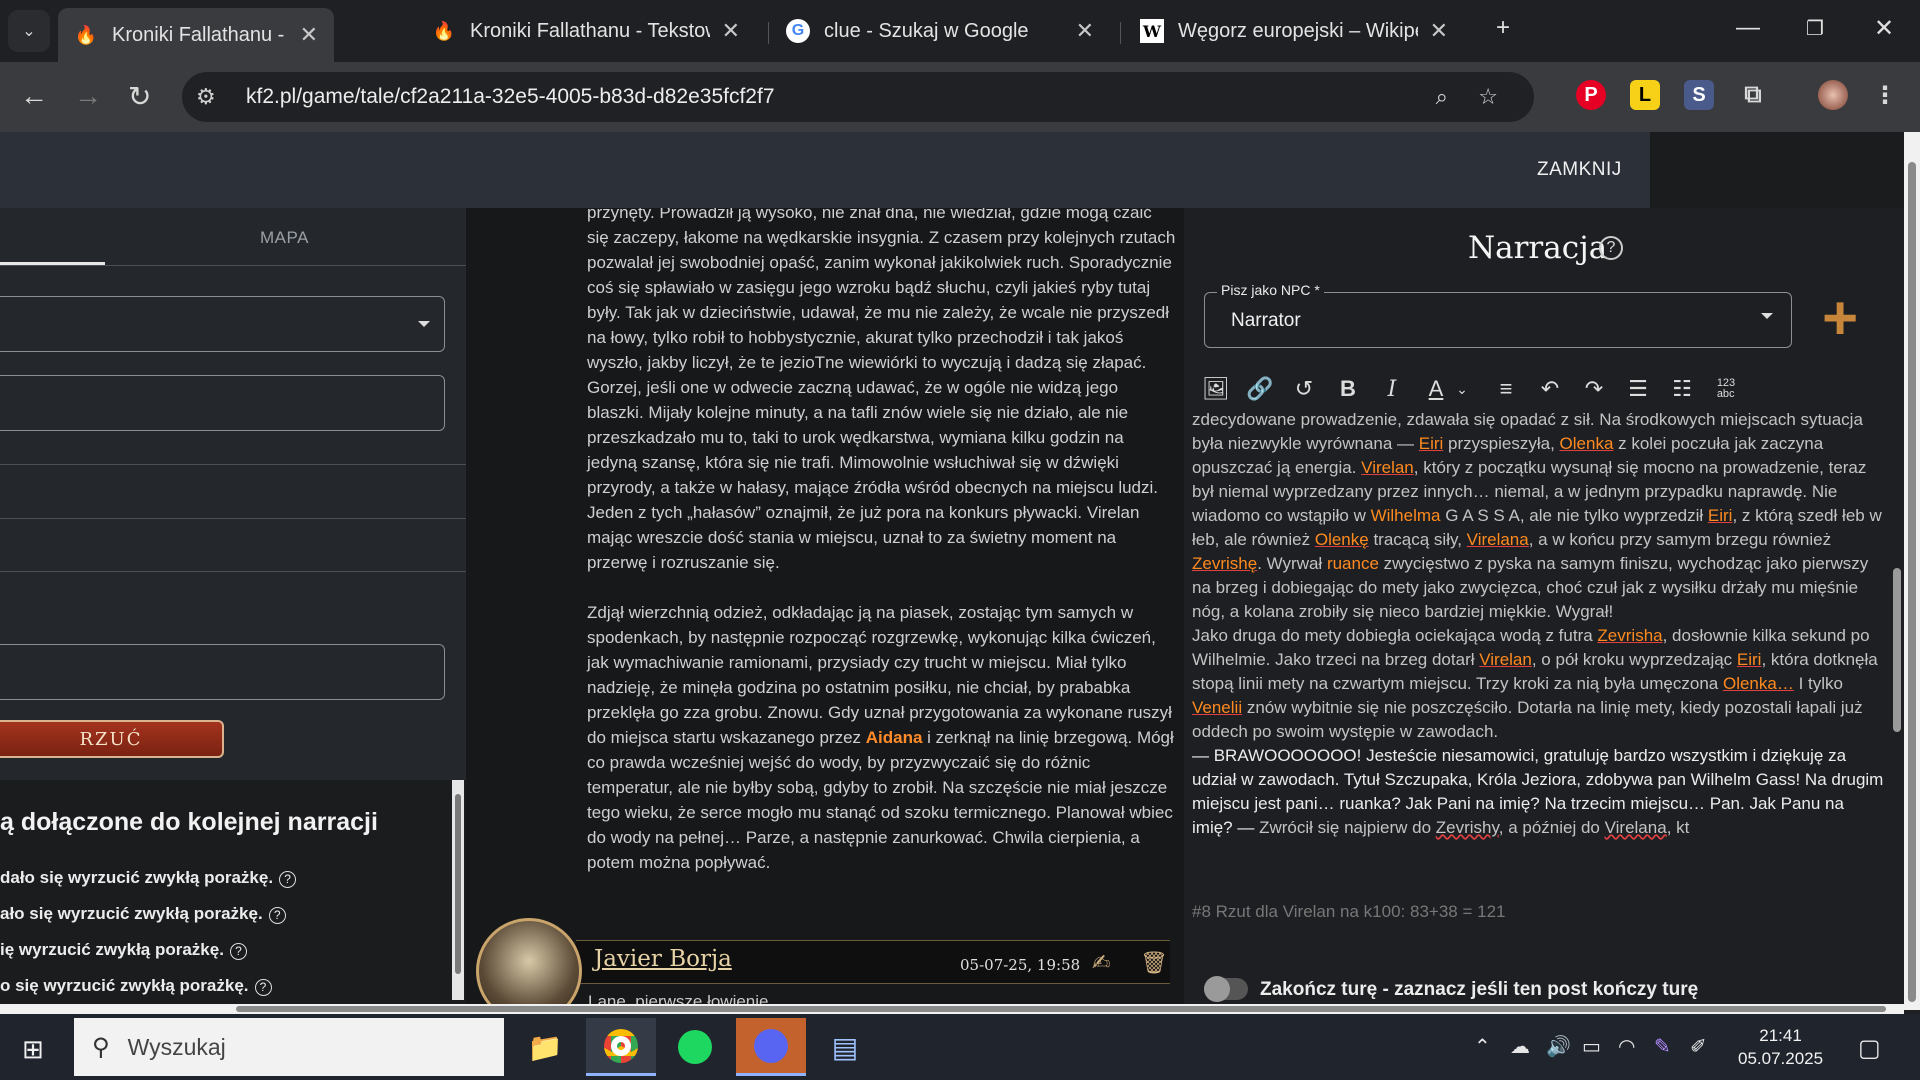 Image resolution: width=1920 pixels, height=1080 pixels. I want to click on tray-chevron-up-icon: ⌃, so click(1482, 1046).